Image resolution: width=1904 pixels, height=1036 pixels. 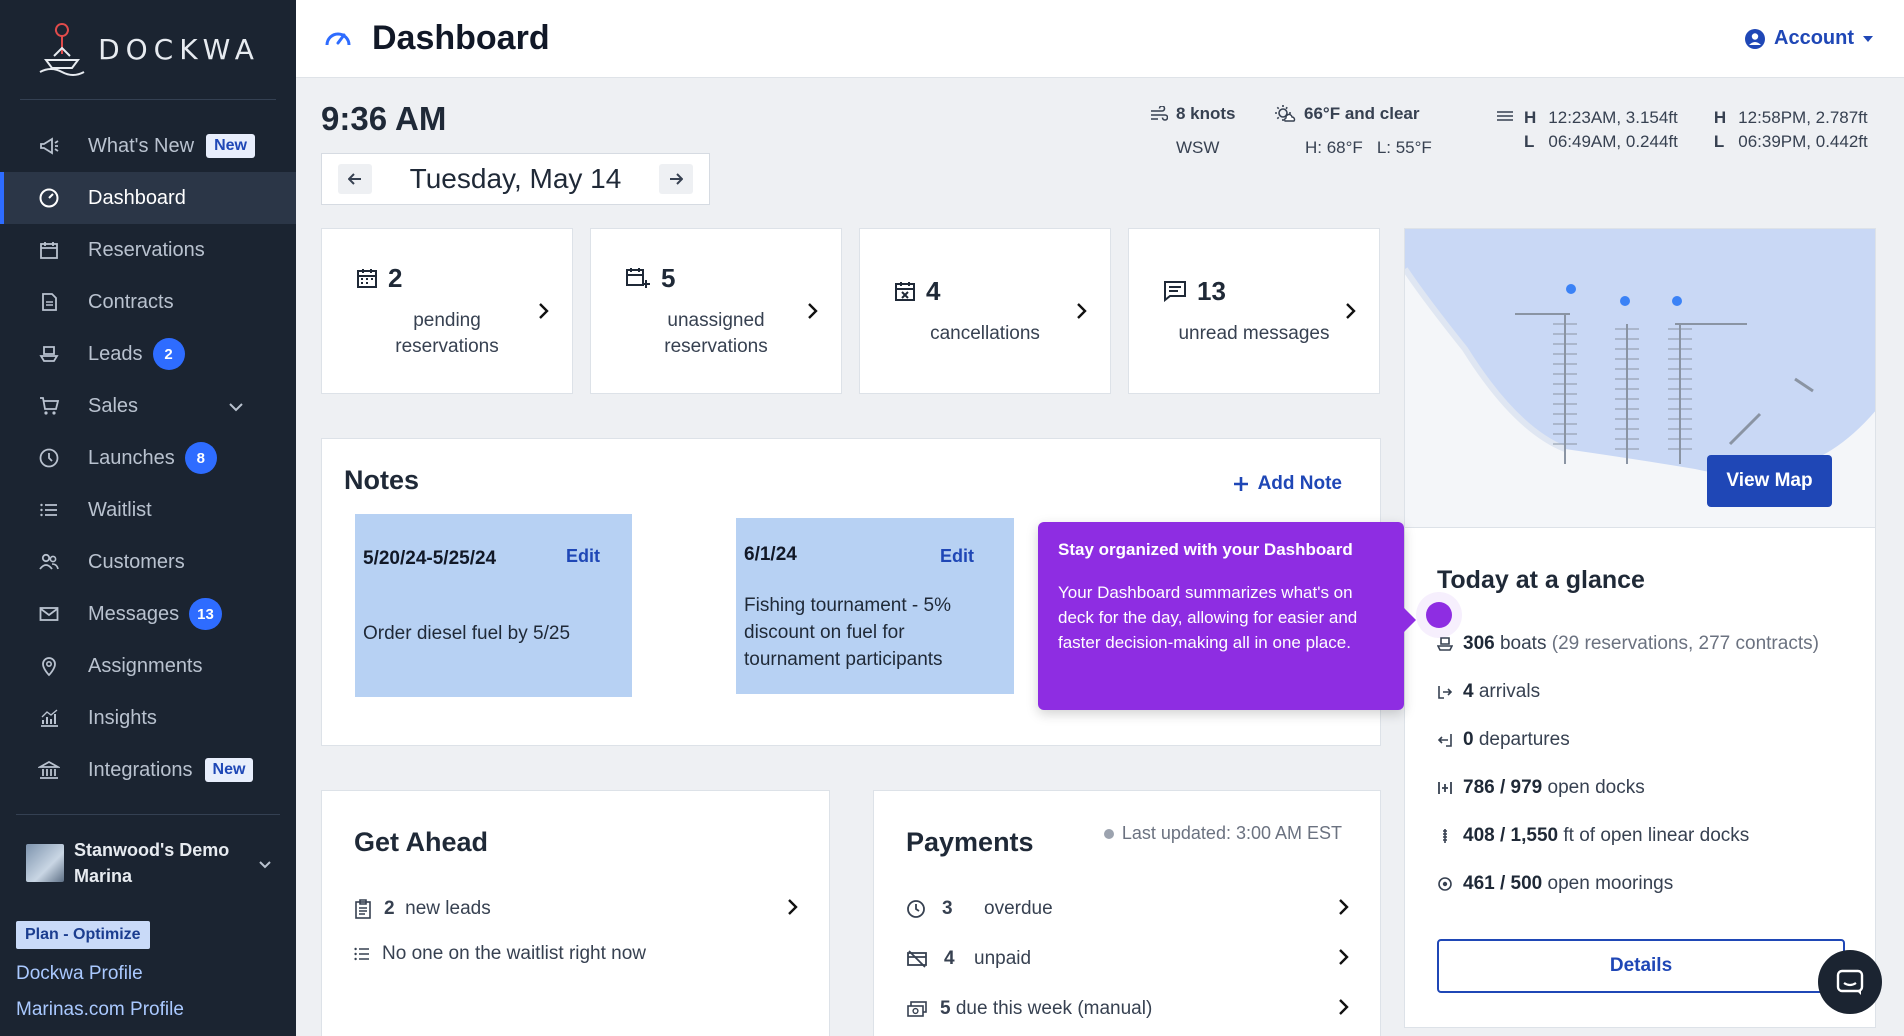 I want to click on stat-body: 13 unread messages, so click(x=1254, y=311).